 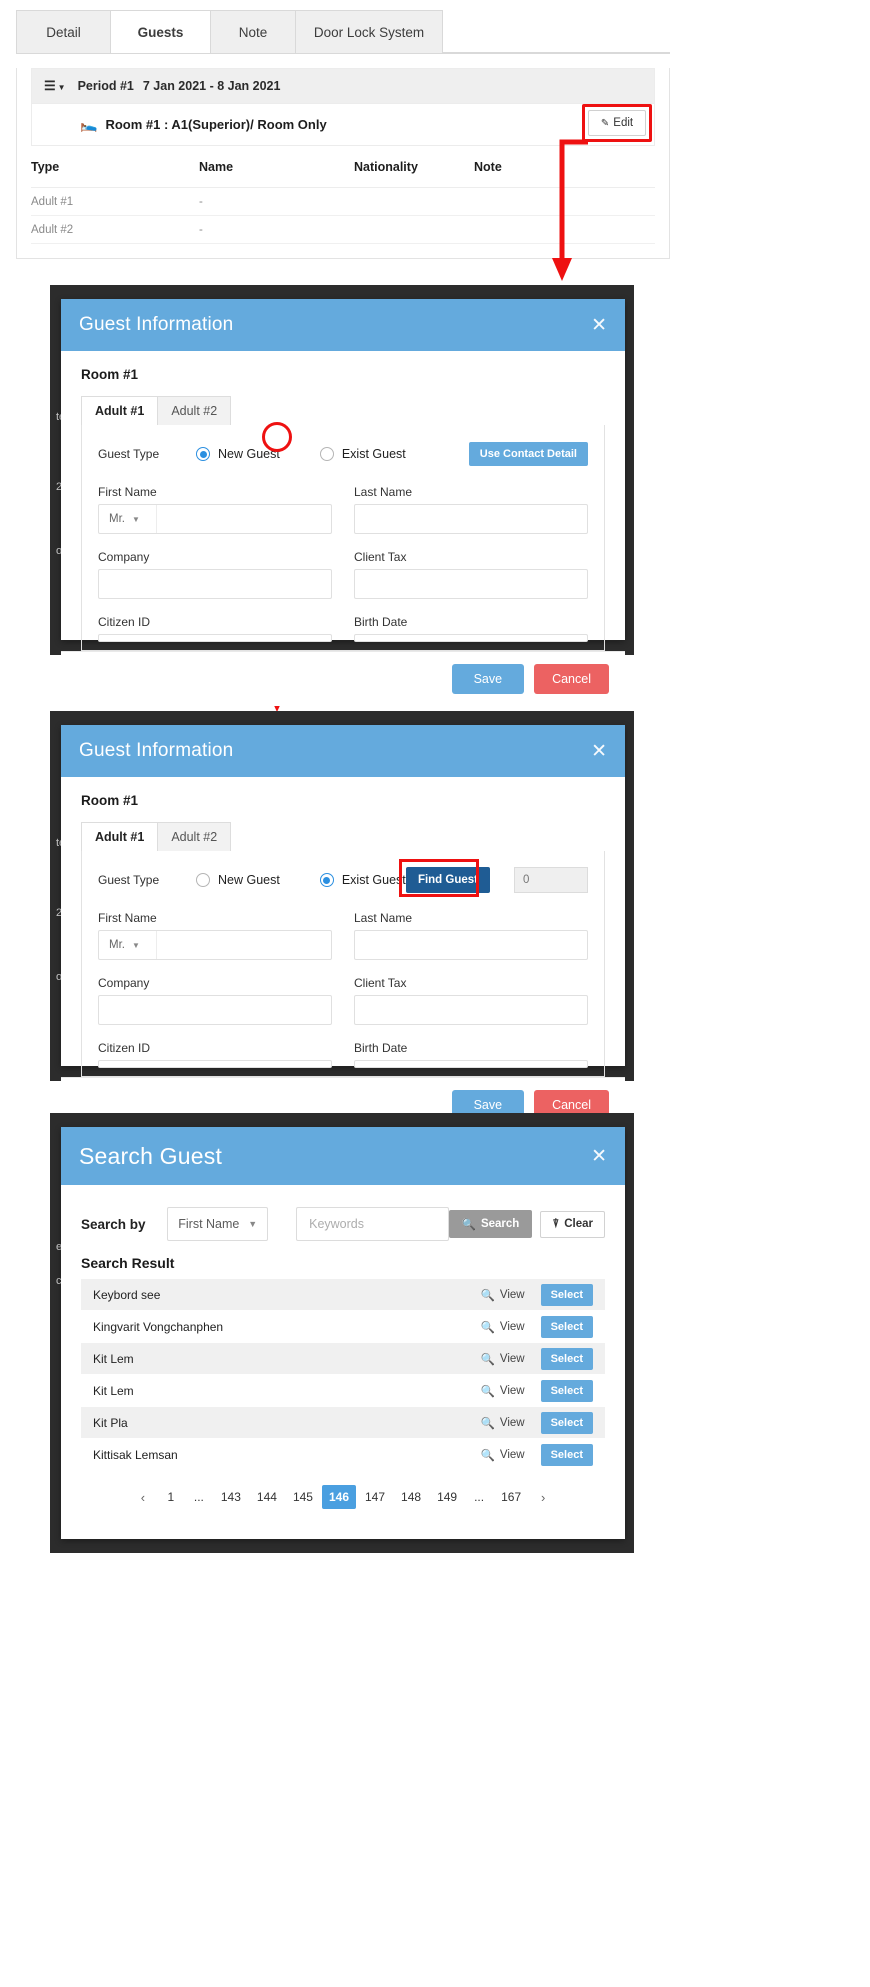 I want to click on list-item: Keybord see 🔍 View Select, so click(x=343, y=1295).